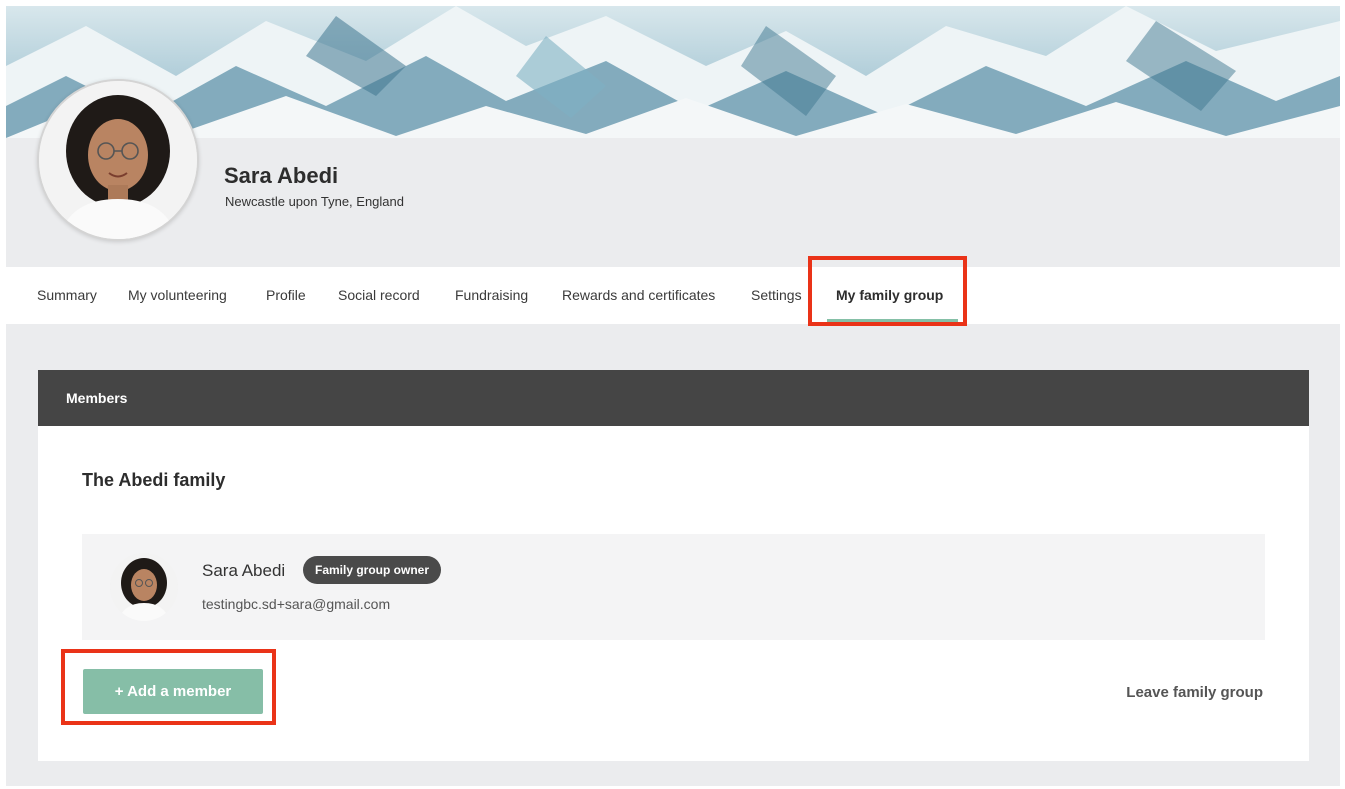  I want to click on tab-my-volunteering: My volunteering, so click(177, 295).